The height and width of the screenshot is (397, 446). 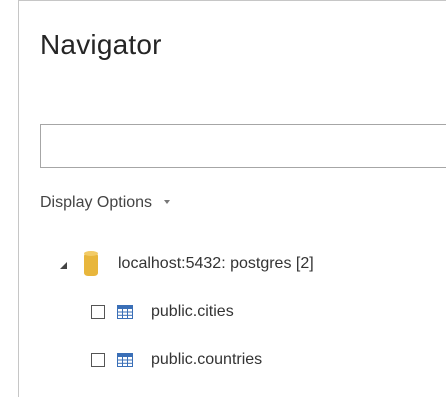 What do you see at coordinates (243, 146) in the screenshot?
I see `search-input` at bounding box center [243, 146].